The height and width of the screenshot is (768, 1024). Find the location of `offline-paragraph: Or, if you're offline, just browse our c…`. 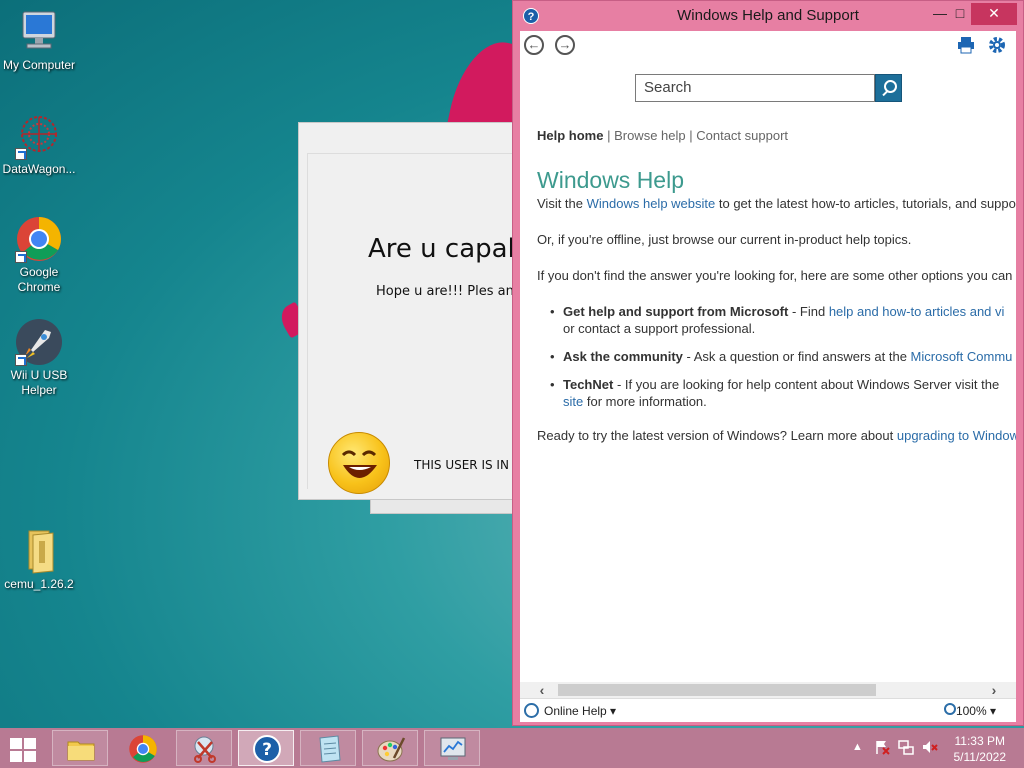

offline-paragraph: Or, if you're offline, just browse our c… is located at coordinates (724, 239).